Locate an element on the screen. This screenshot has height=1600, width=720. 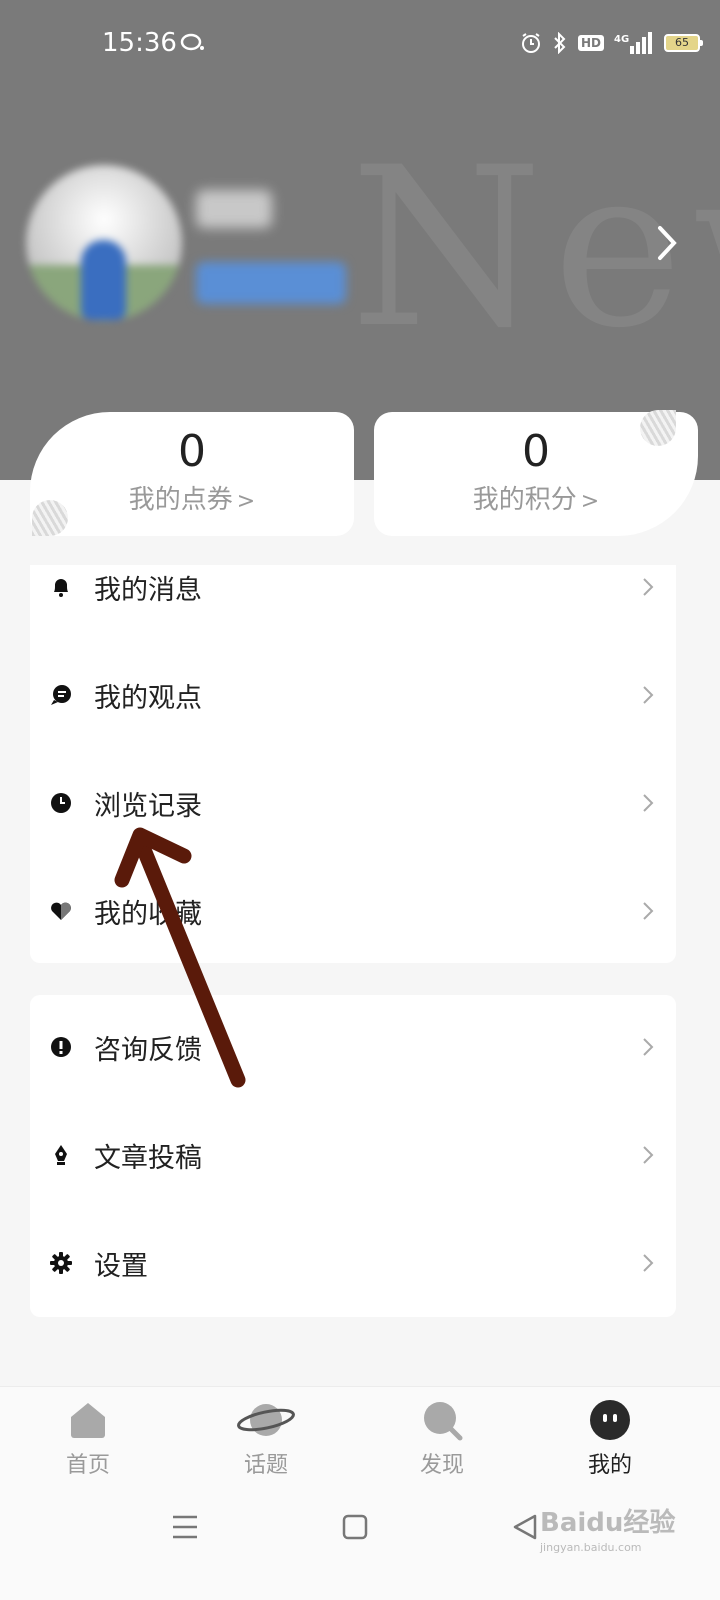
menu-item-label: 浏览记录 is located at coordinates (148, 806).